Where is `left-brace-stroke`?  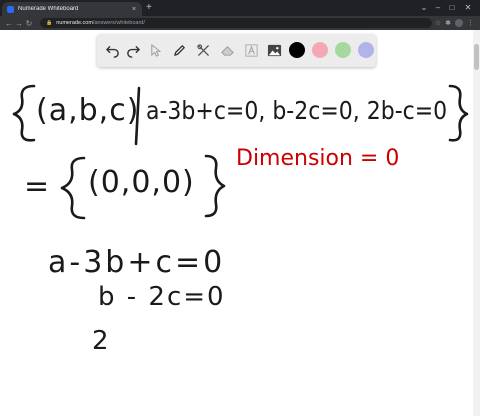
left-brace-stroke is located at coordinates (24, 113).